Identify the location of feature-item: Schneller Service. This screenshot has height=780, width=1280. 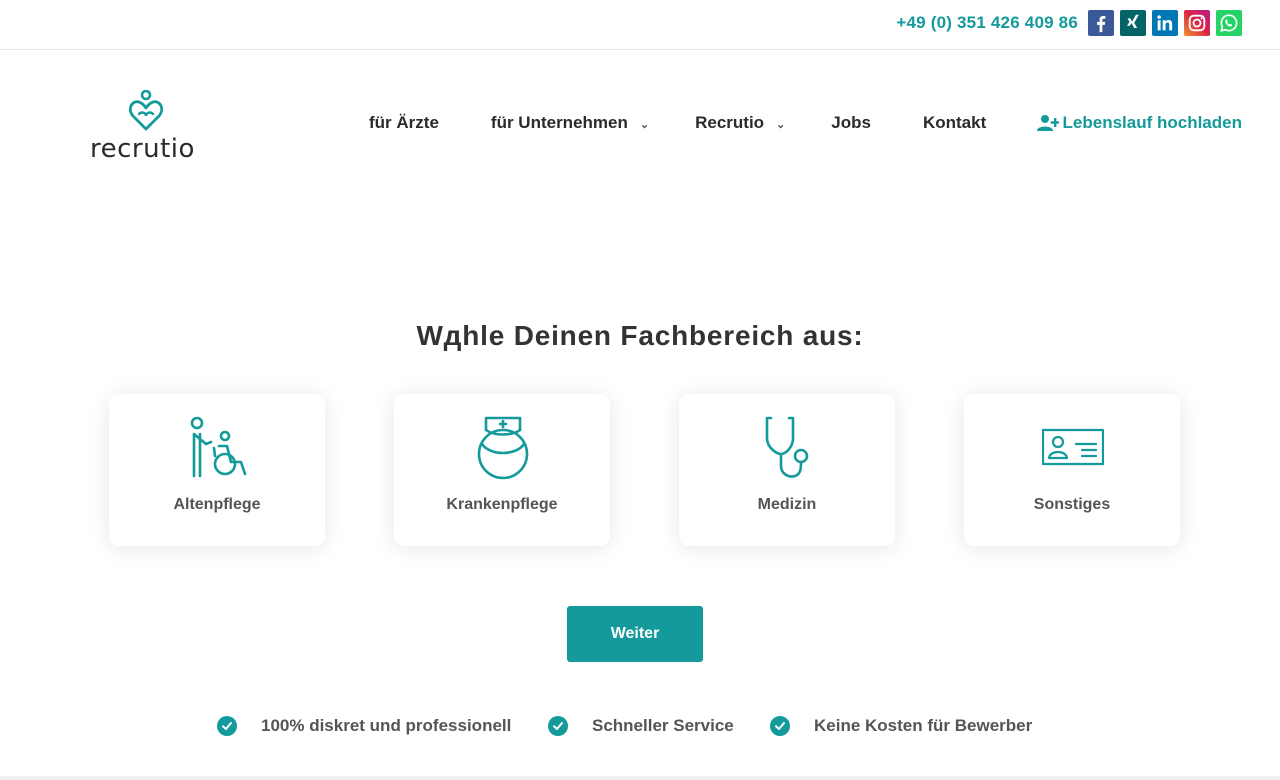
(641, 726).